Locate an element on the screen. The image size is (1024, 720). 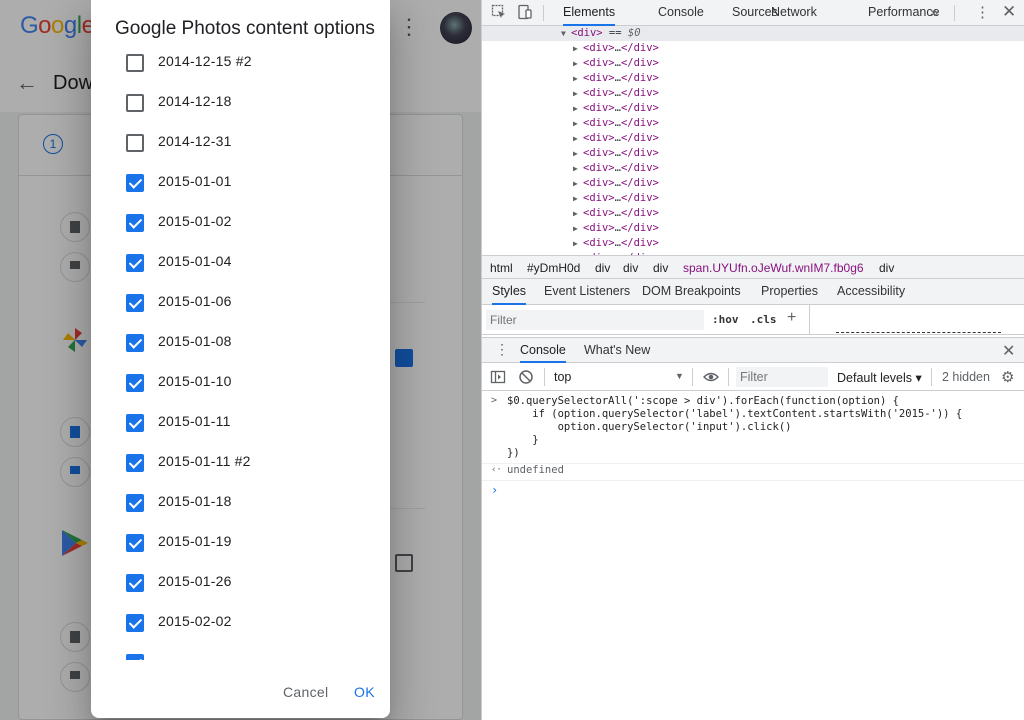
subtab-dom-breakpoints: DOM Breakpoints is located at coordinates (691, 292).